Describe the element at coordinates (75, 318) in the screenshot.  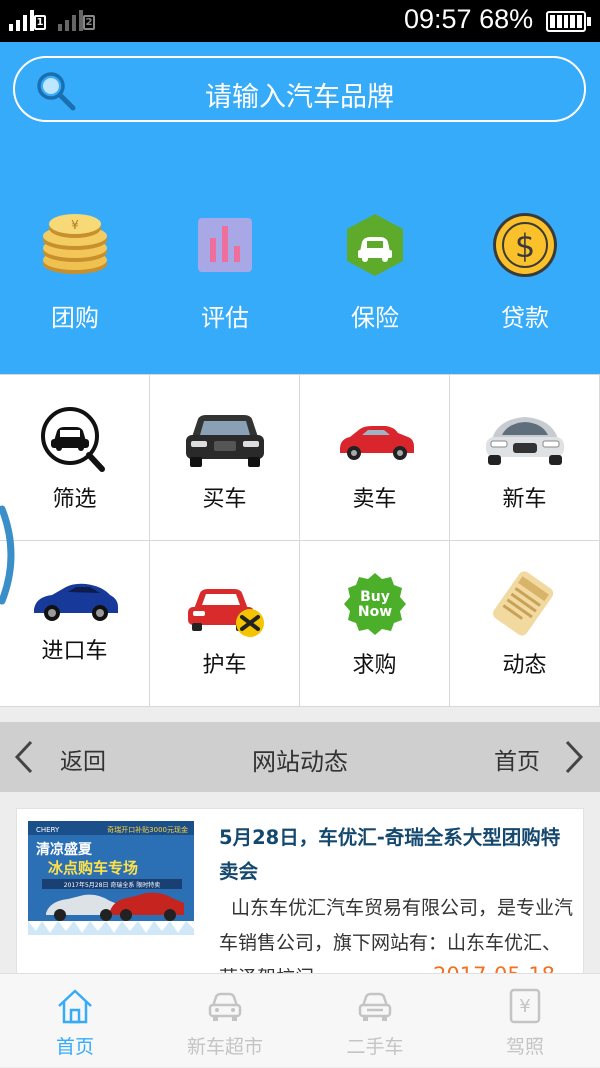
I see `quick-label: 团购` at that location.